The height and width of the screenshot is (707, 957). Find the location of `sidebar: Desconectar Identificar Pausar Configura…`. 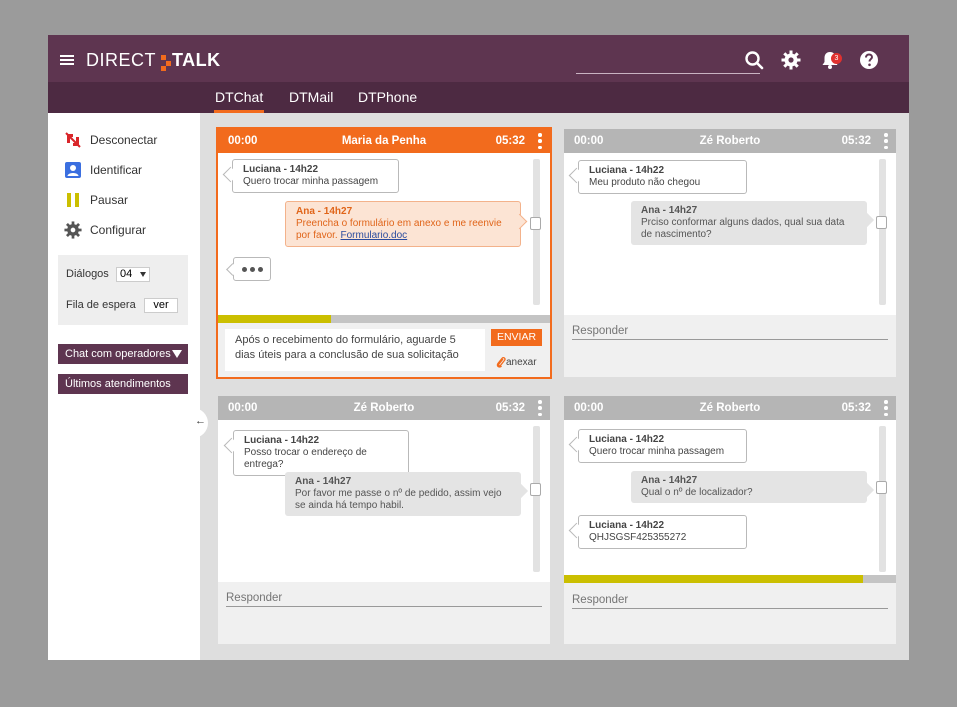

sidebar: Desconectar Identificar Pausar Configura… is located at coordinates (124, 386).